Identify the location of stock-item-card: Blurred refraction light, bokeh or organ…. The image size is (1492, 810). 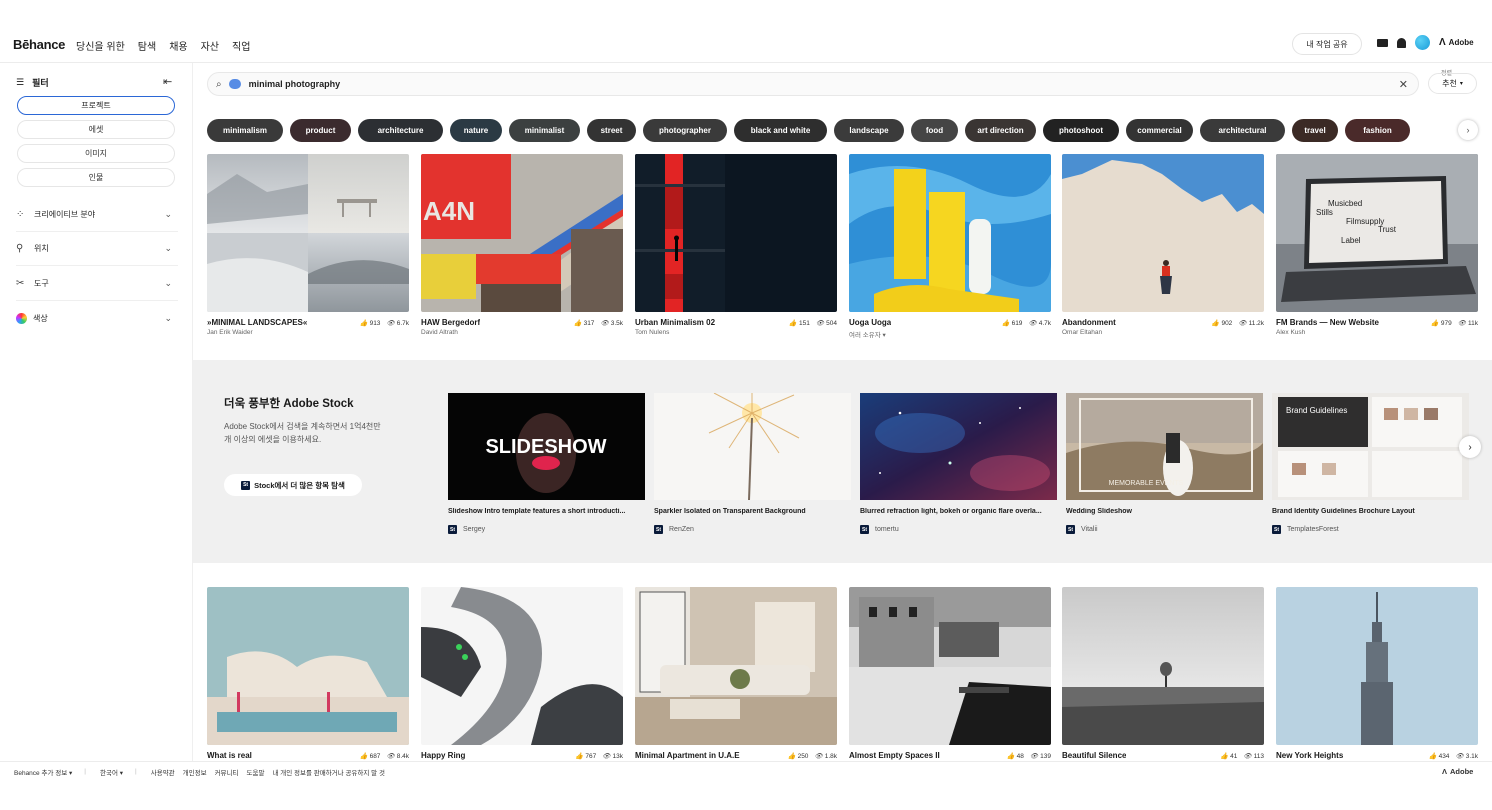
(958, 463).